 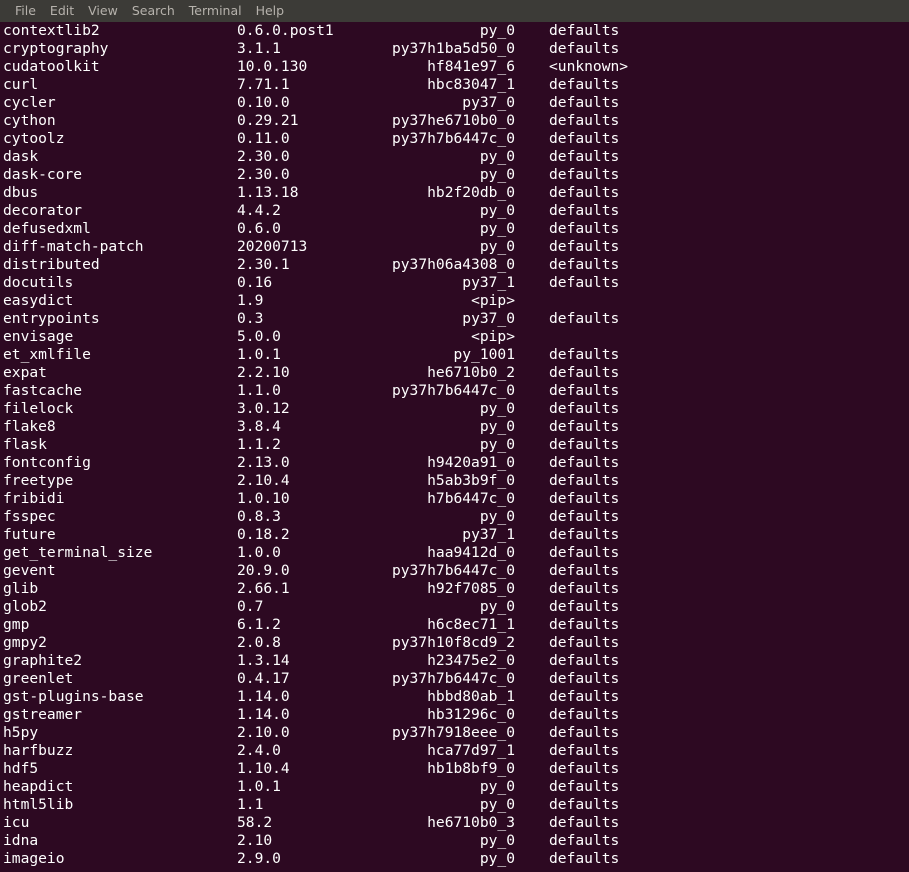 I want to click on package-row: cython 0.29.21 py37he6710b0_0 defaults, so click(x=456, y=121).